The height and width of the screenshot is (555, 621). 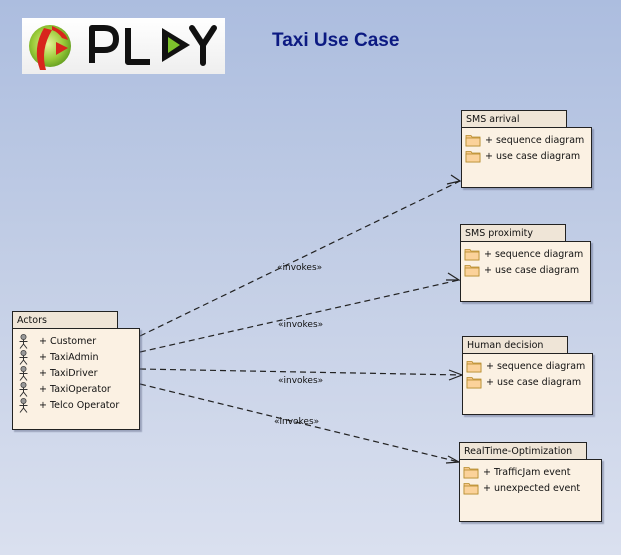 What do you see at coordinates (79, 405) in the screenshot?
I see `actor-label: + Telco Operator` at bounding box center [79, 405].